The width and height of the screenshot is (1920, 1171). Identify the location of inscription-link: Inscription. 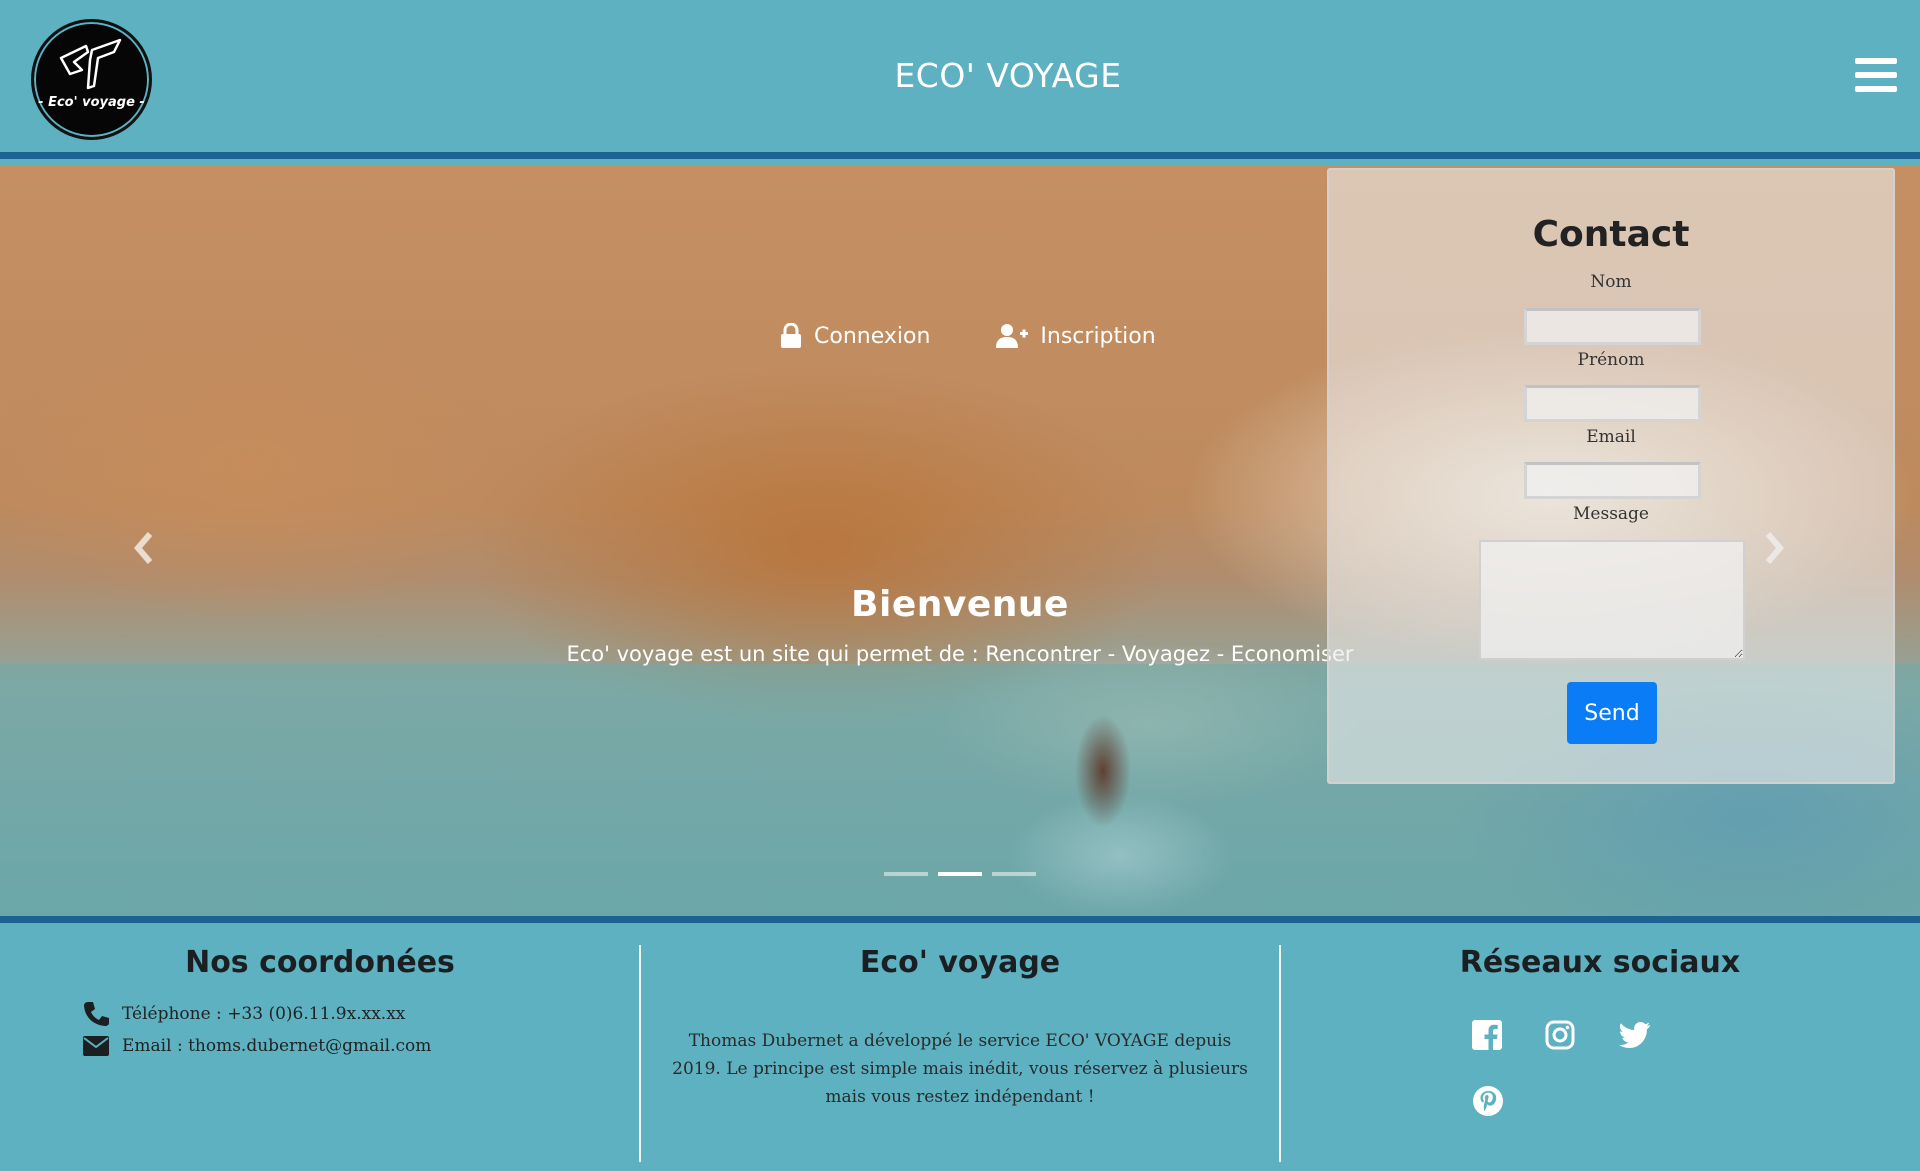
(1076, 336).